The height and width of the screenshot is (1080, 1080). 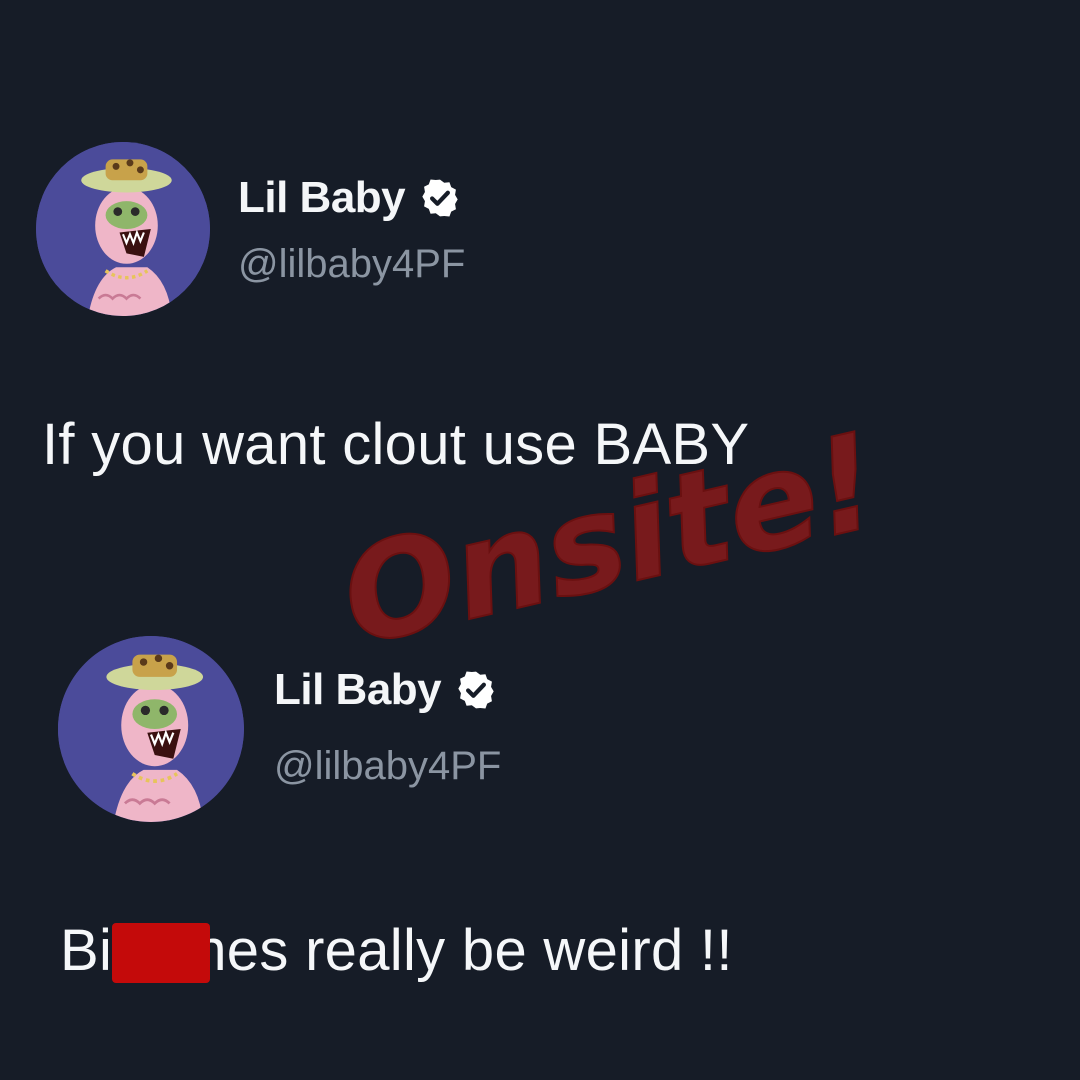 What do you see at coordinates (396, 444) in the screenshot?
I see `tweet-text: If you want clout use BABY` at bounding box center [396, 444].